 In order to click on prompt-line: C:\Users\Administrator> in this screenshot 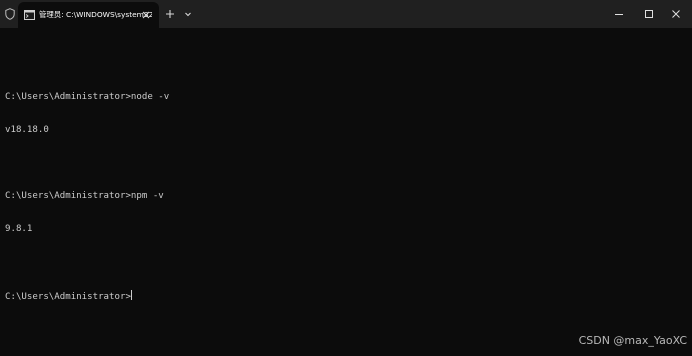, I will do `click(345, 296)`.